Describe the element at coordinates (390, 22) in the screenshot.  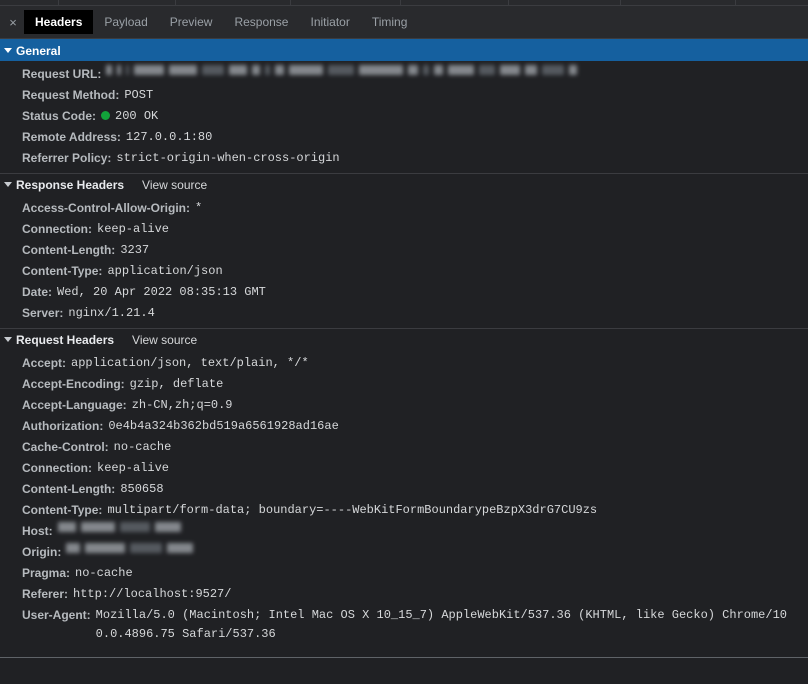
I see `tab-timing: Timing` at that location.